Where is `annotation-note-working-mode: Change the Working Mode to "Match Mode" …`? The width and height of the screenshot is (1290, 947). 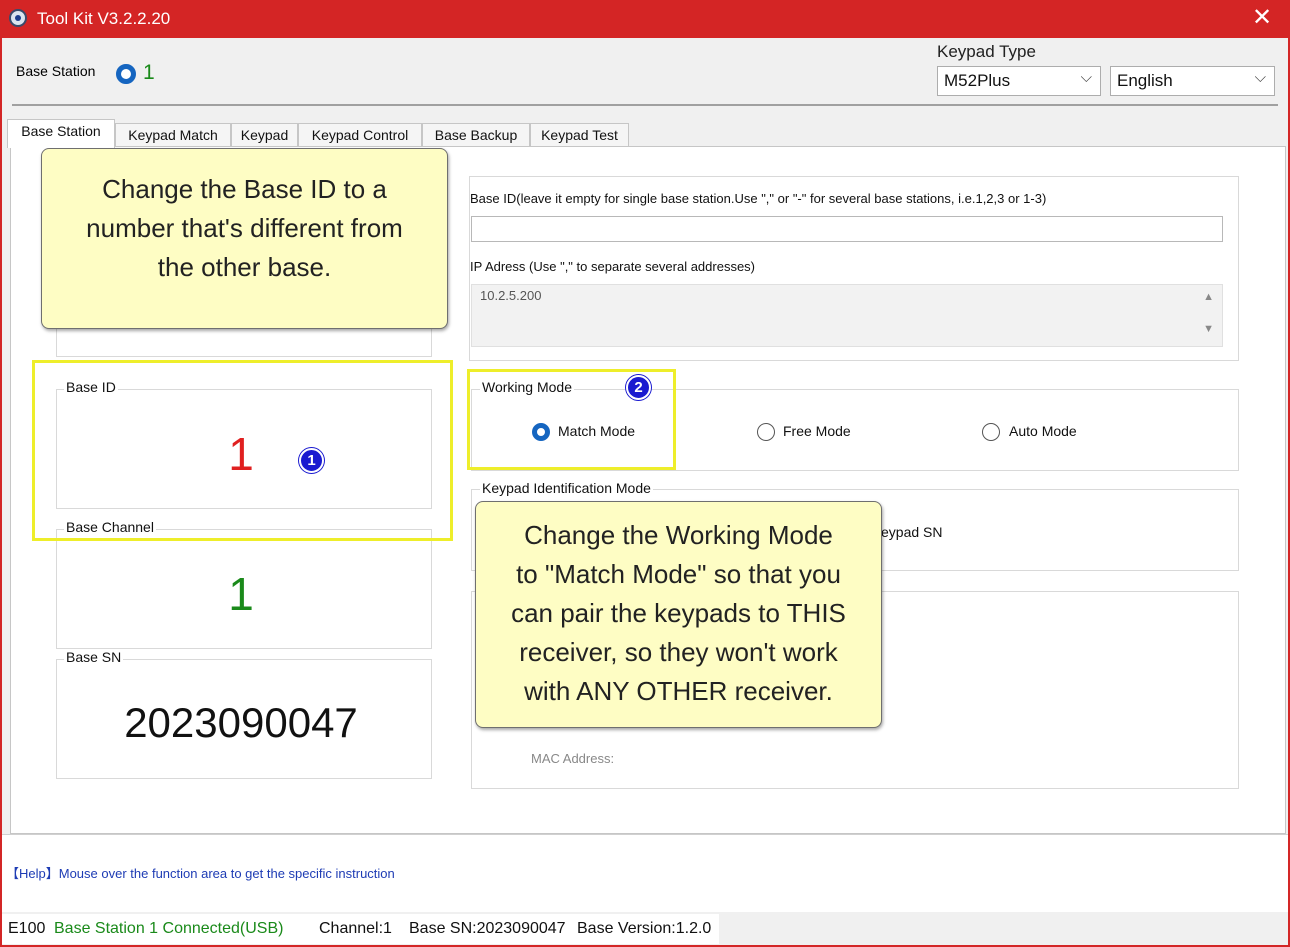
annotation-note-working-mode: Change the Working Mode to "Match Mode" … is located at coordinates (678, 614).